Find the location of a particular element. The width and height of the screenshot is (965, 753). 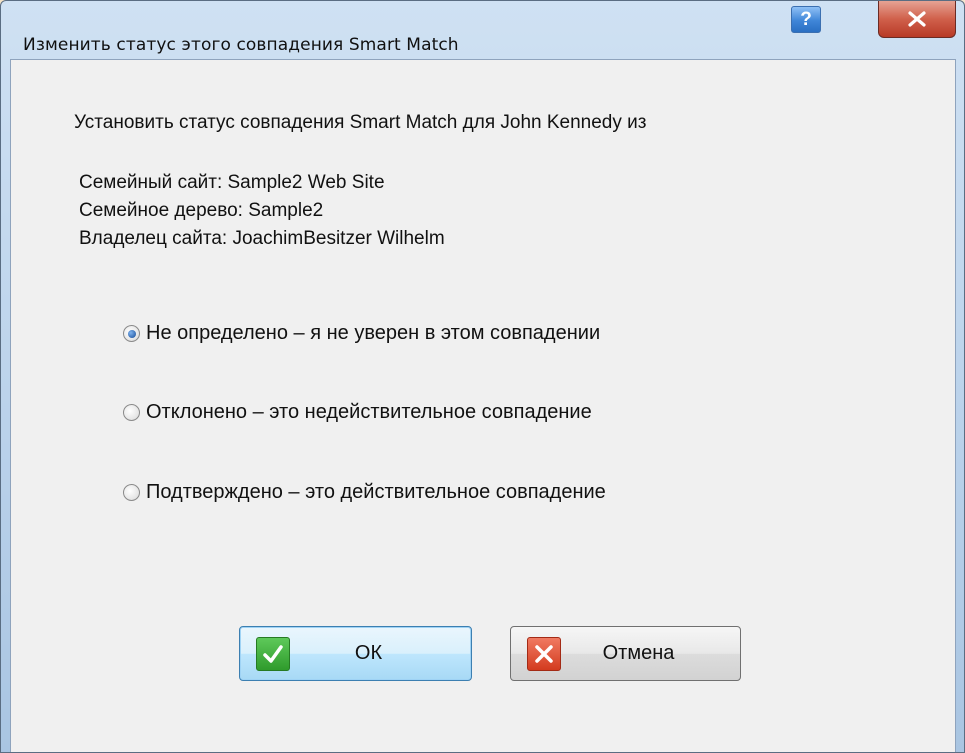

cancel-button: Отмена is located at coordinates (625, 653).